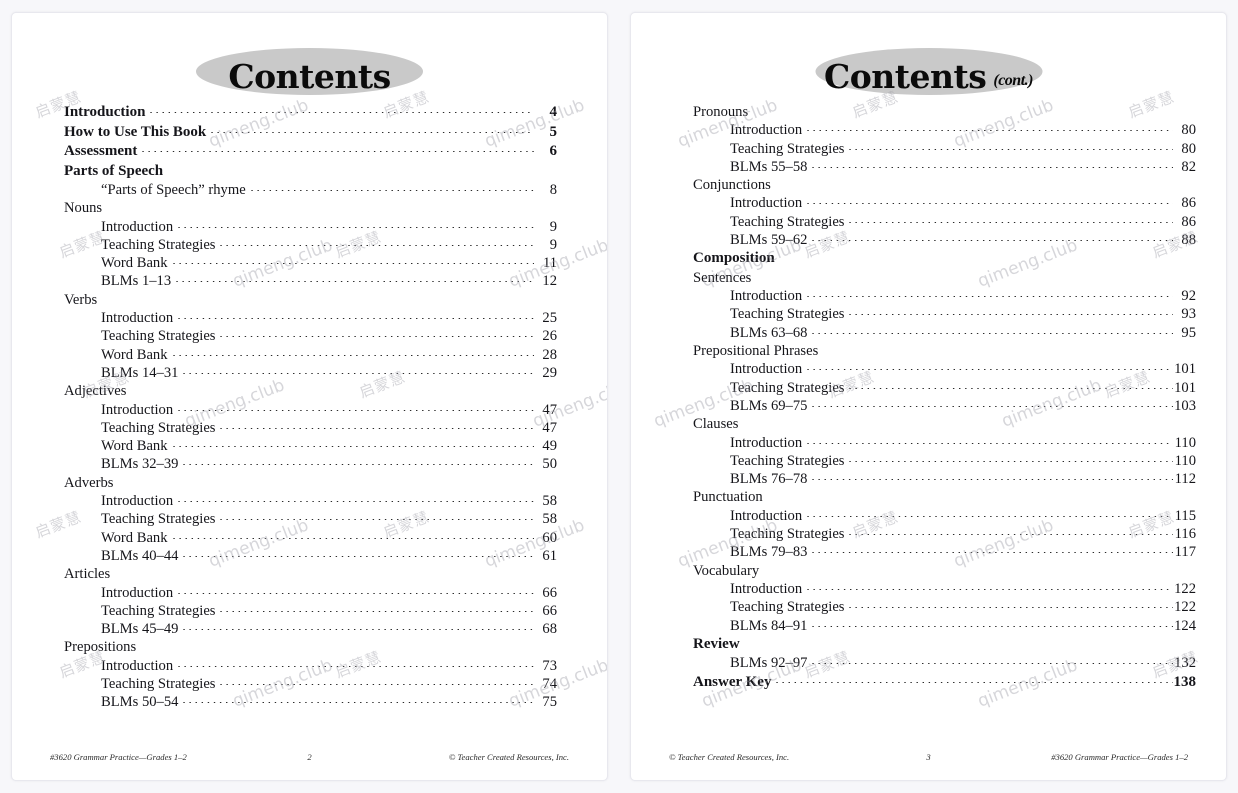 Image resolution: width=1238 pixels, height=793 pixels. Describe the element at coordinates (944, 408) in the screenshot. I see `toc-entry: BLMs 69–75 103` at that location.